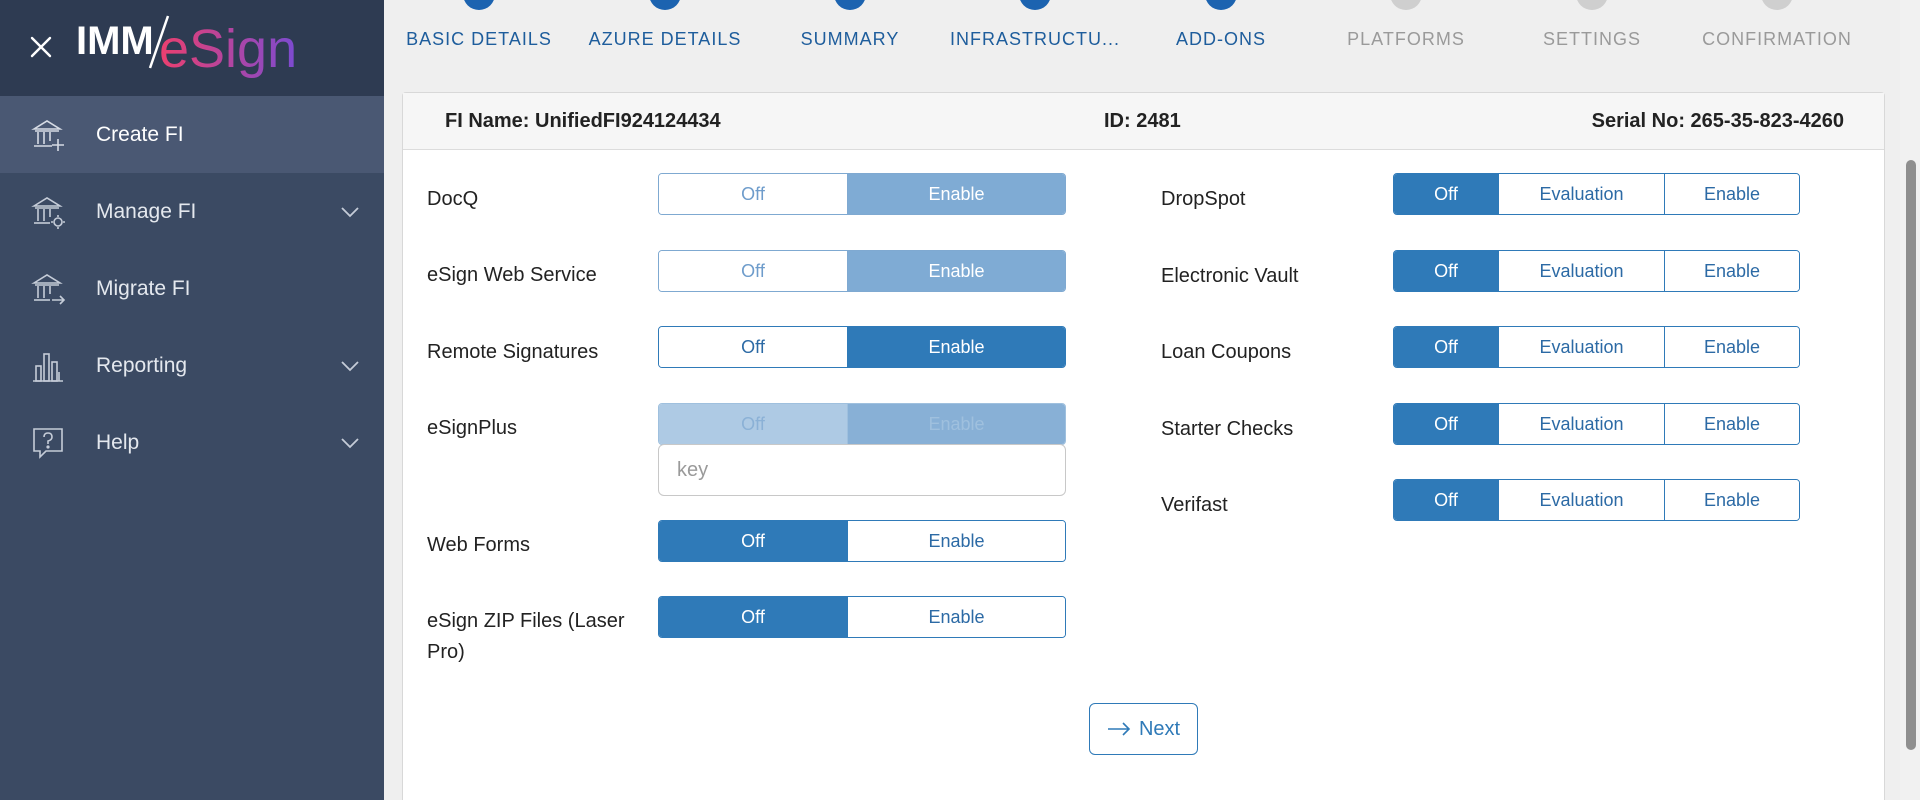  Describe the element at coordinates (1159, 728) in the screenshot. I see `next-button-label: Next` at that location.